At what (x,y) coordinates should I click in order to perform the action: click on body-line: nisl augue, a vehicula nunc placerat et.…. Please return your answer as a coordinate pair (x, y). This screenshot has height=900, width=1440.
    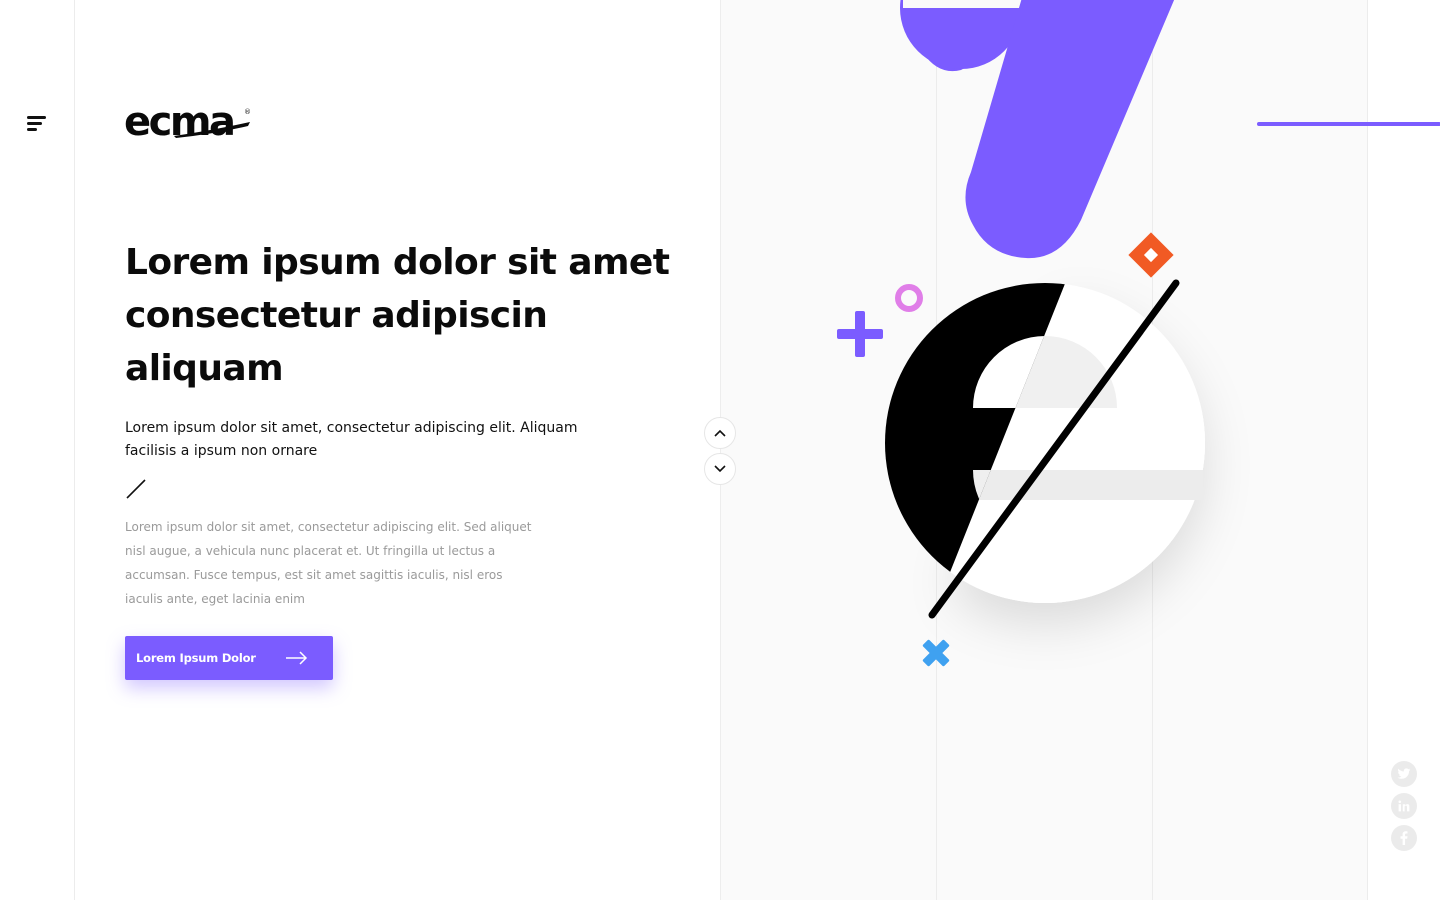
    Looking at the image, I should click on (310, 551).